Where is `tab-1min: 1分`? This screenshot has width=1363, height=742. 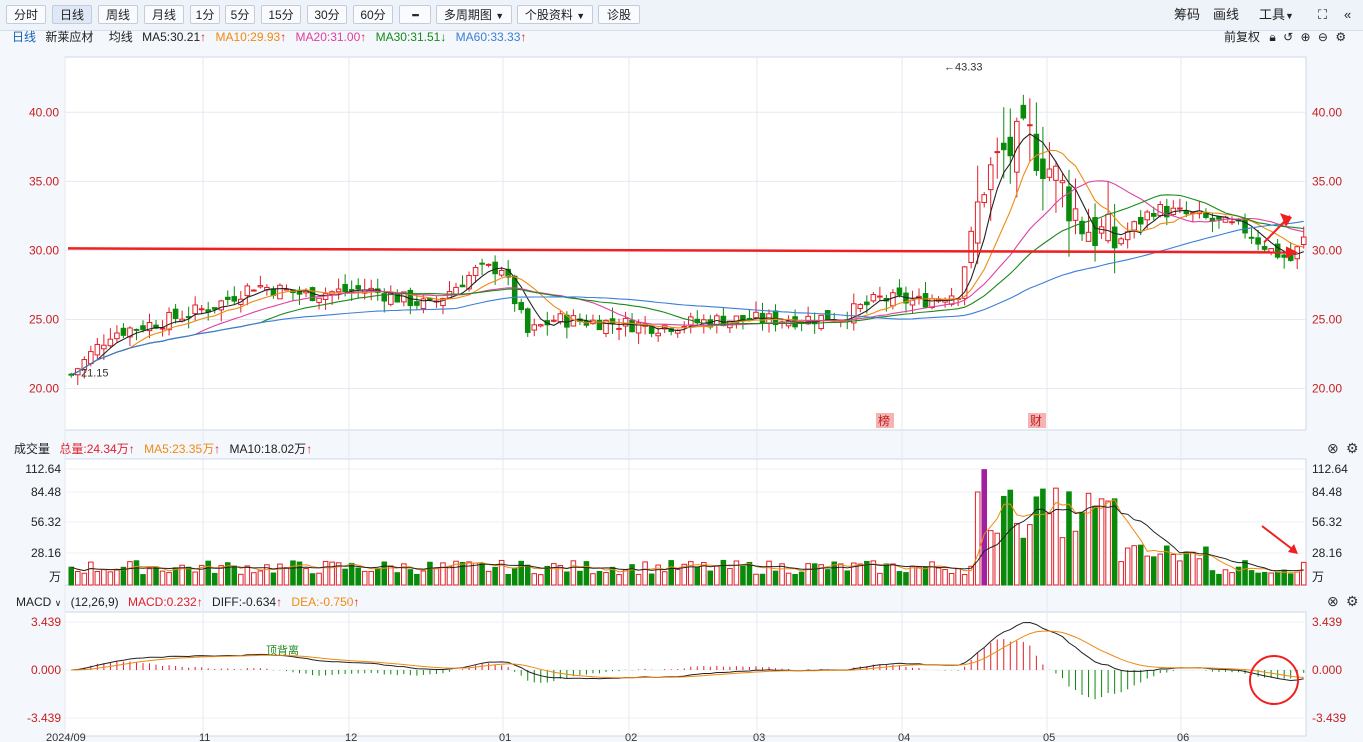 tab-1min: 1分 is located at coordinates (205, 14).